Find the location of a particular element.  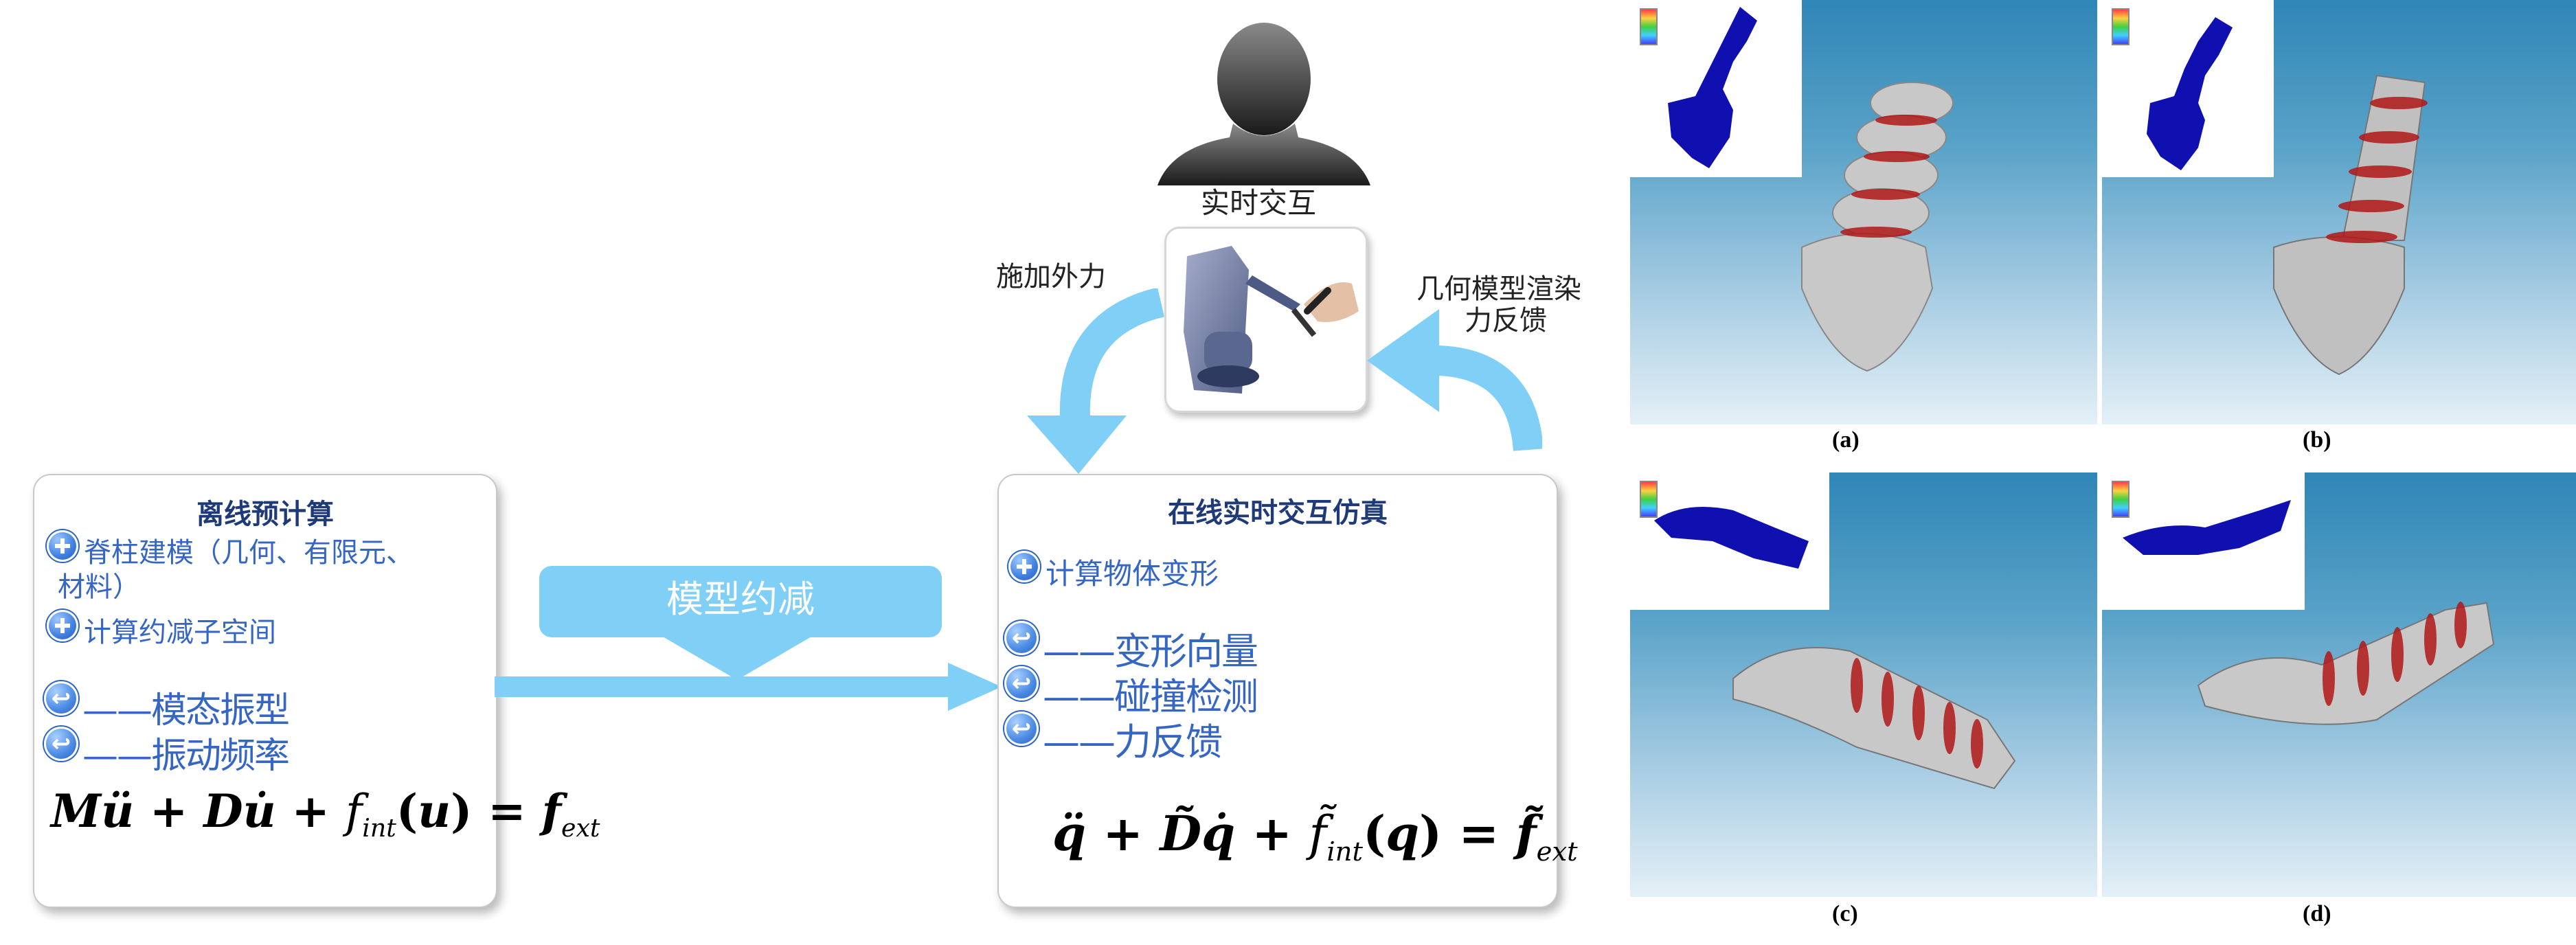

panel-label-c: (c) is located at coordinates (1845, 914).